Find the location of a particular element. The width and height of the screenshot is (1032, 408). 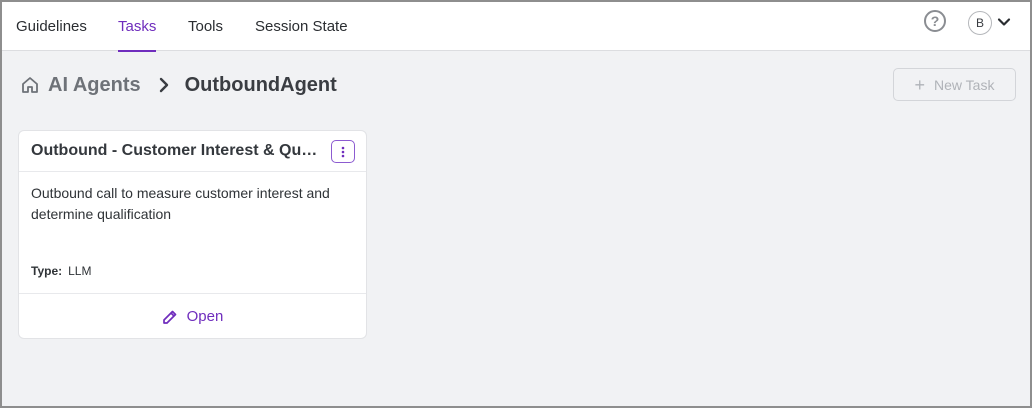

task-type-value: LLM is located at coordinates (80, 271).